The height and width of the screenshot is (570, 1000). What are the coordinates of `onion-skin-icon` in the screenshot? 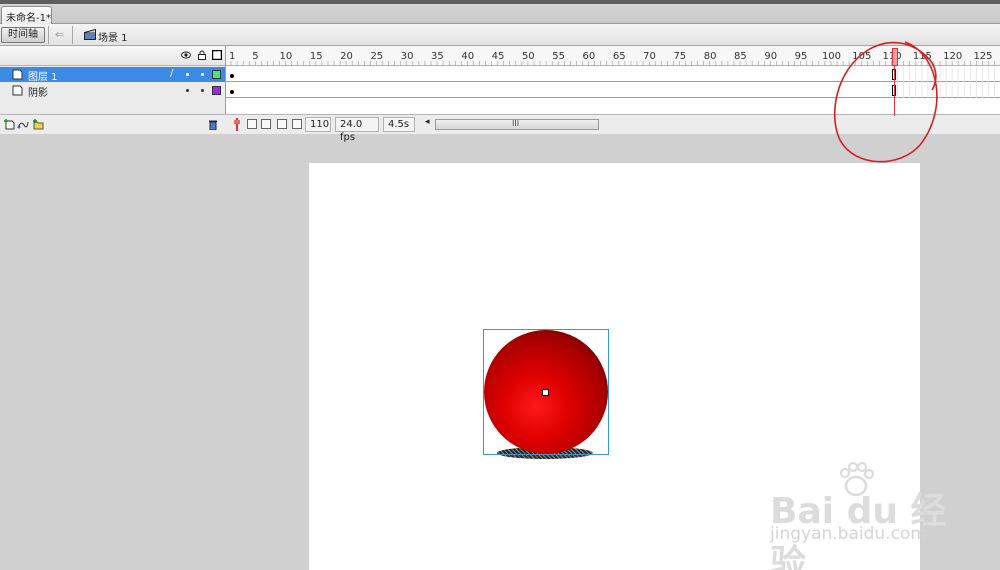 It's located at (252, 124).